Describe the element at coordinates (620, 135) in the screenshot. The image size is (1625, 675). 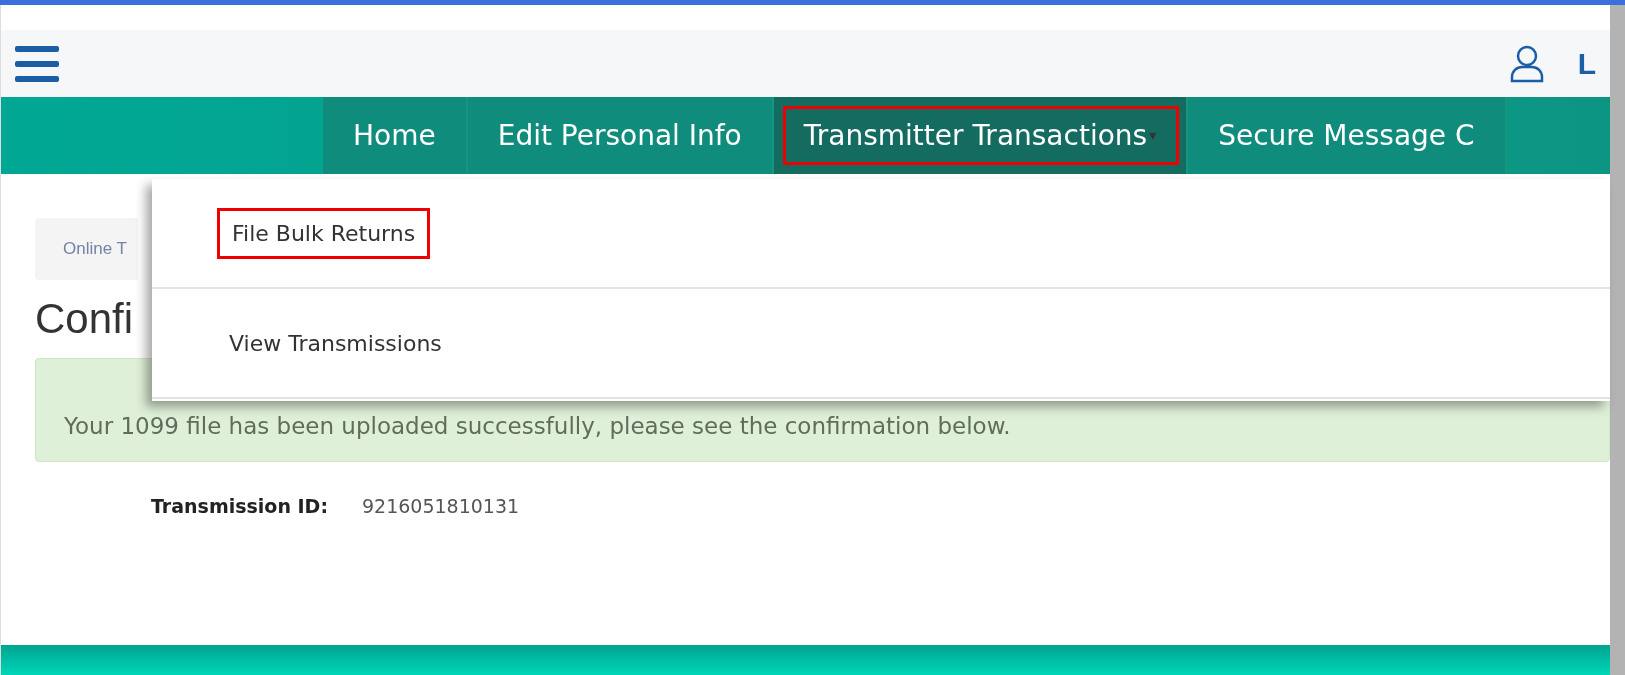
I see `nav-tab: Edit Personal Info` at that location.